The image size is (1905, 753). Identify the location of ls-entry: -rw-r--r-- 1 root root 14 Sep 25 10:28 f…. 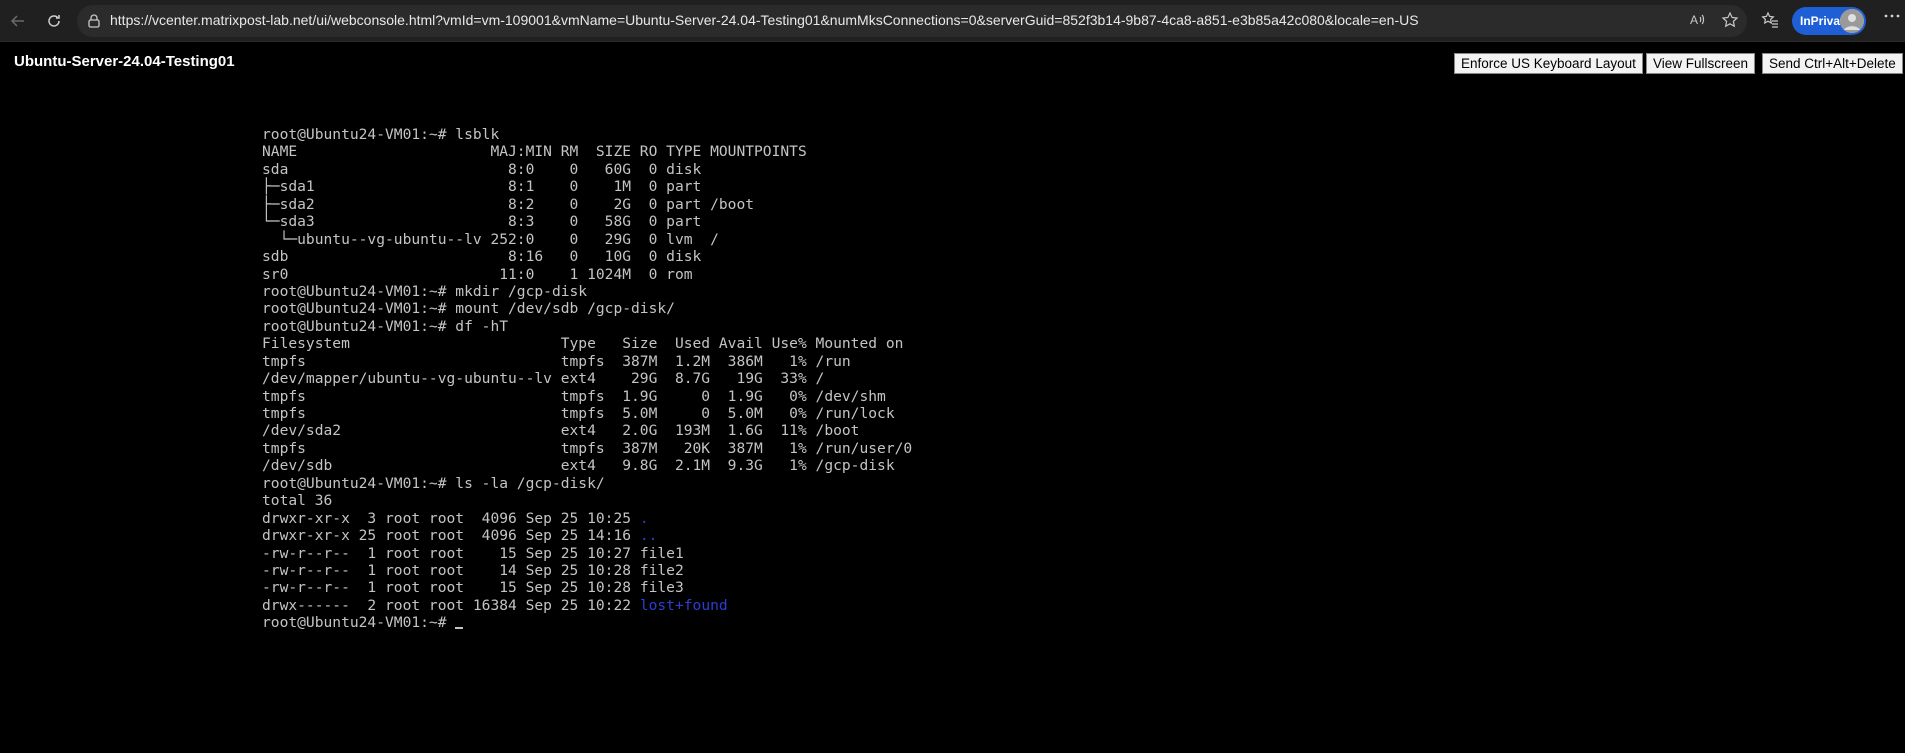
(587, 570).